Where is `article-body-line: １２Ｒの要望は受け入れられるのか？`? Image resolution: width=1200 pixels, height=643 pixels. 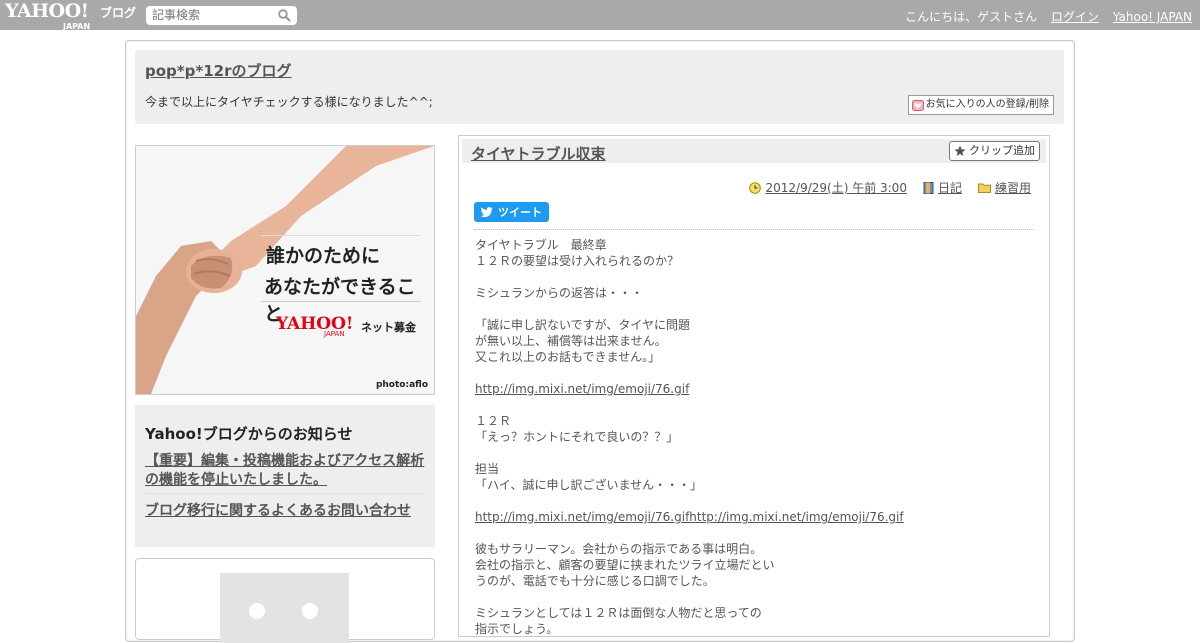
article-body-line: １２Ｒの要望は受け入れられるのか？ is located at coordinates (577, 261).